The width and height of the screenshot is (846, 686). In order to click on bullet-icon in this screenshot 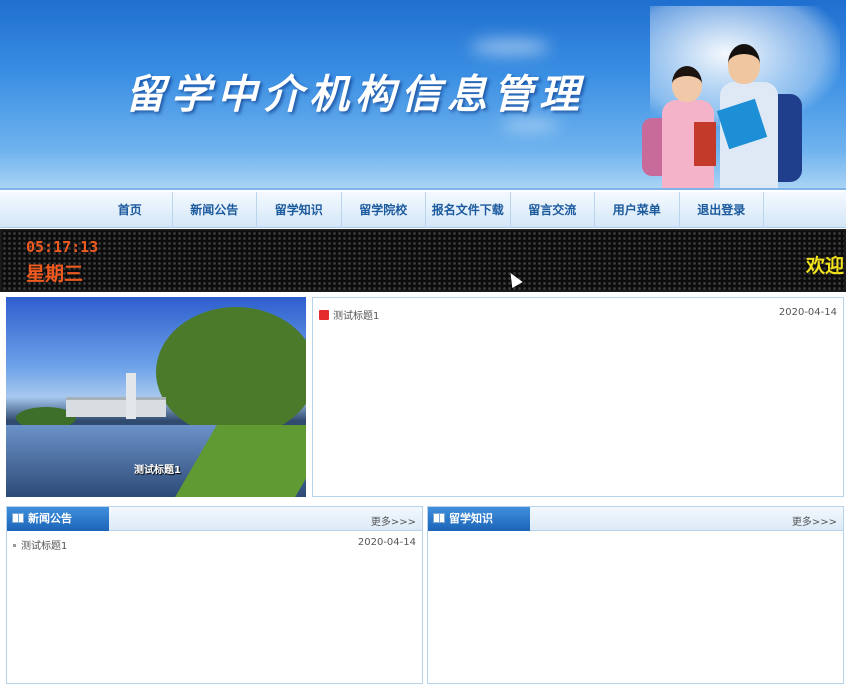, I will do `click(14, 545)`.